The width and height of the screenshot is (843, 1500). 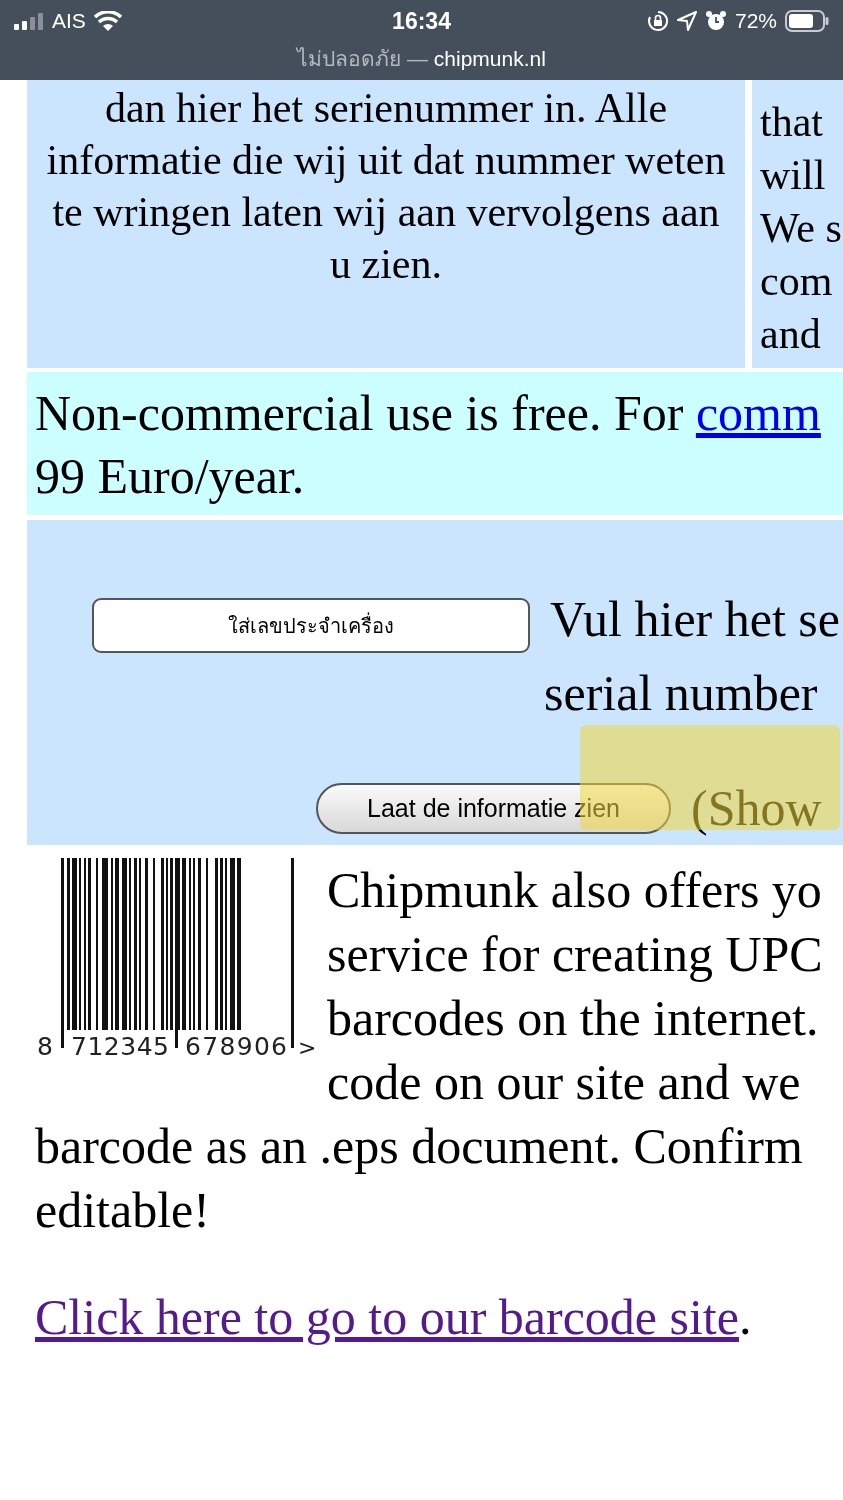 What do you see at coordinates (421, 21) in the screenshot?
I see `clock-time: 16:34` at bounding box center [421, 21].